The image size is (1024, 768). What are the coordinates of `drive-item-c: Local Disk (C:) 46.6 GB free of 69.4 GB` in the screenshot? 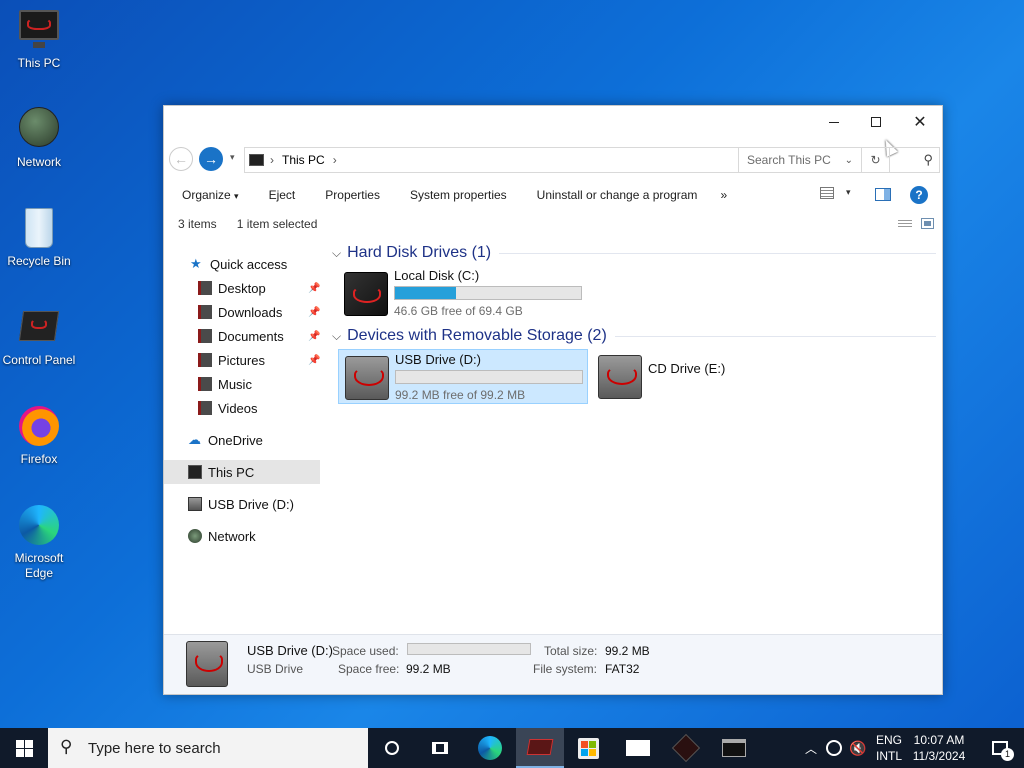 It's located at (463, 293).